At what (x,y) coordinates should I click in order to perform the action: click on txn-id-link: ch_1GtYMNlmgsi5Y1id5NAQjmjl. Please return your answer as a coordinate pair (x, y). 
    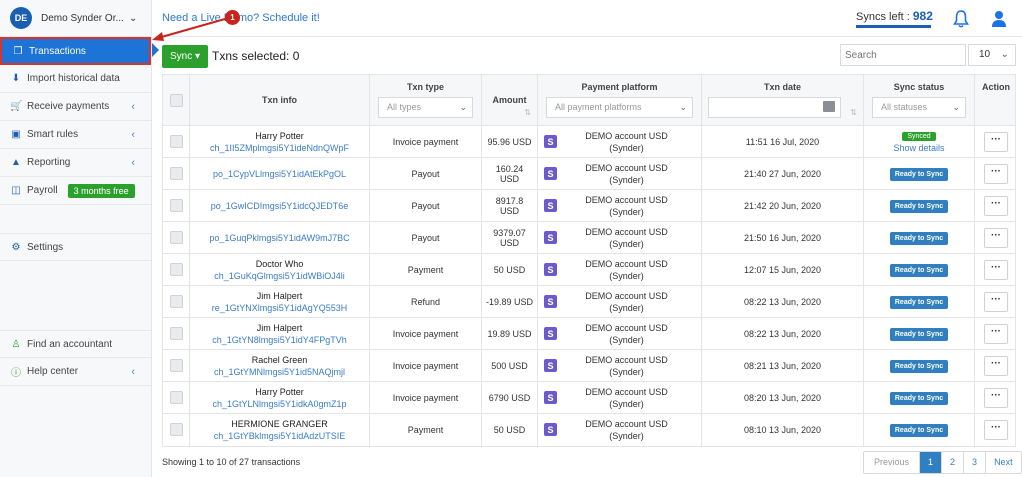
    Looking at the image, I should click on (279, 372).